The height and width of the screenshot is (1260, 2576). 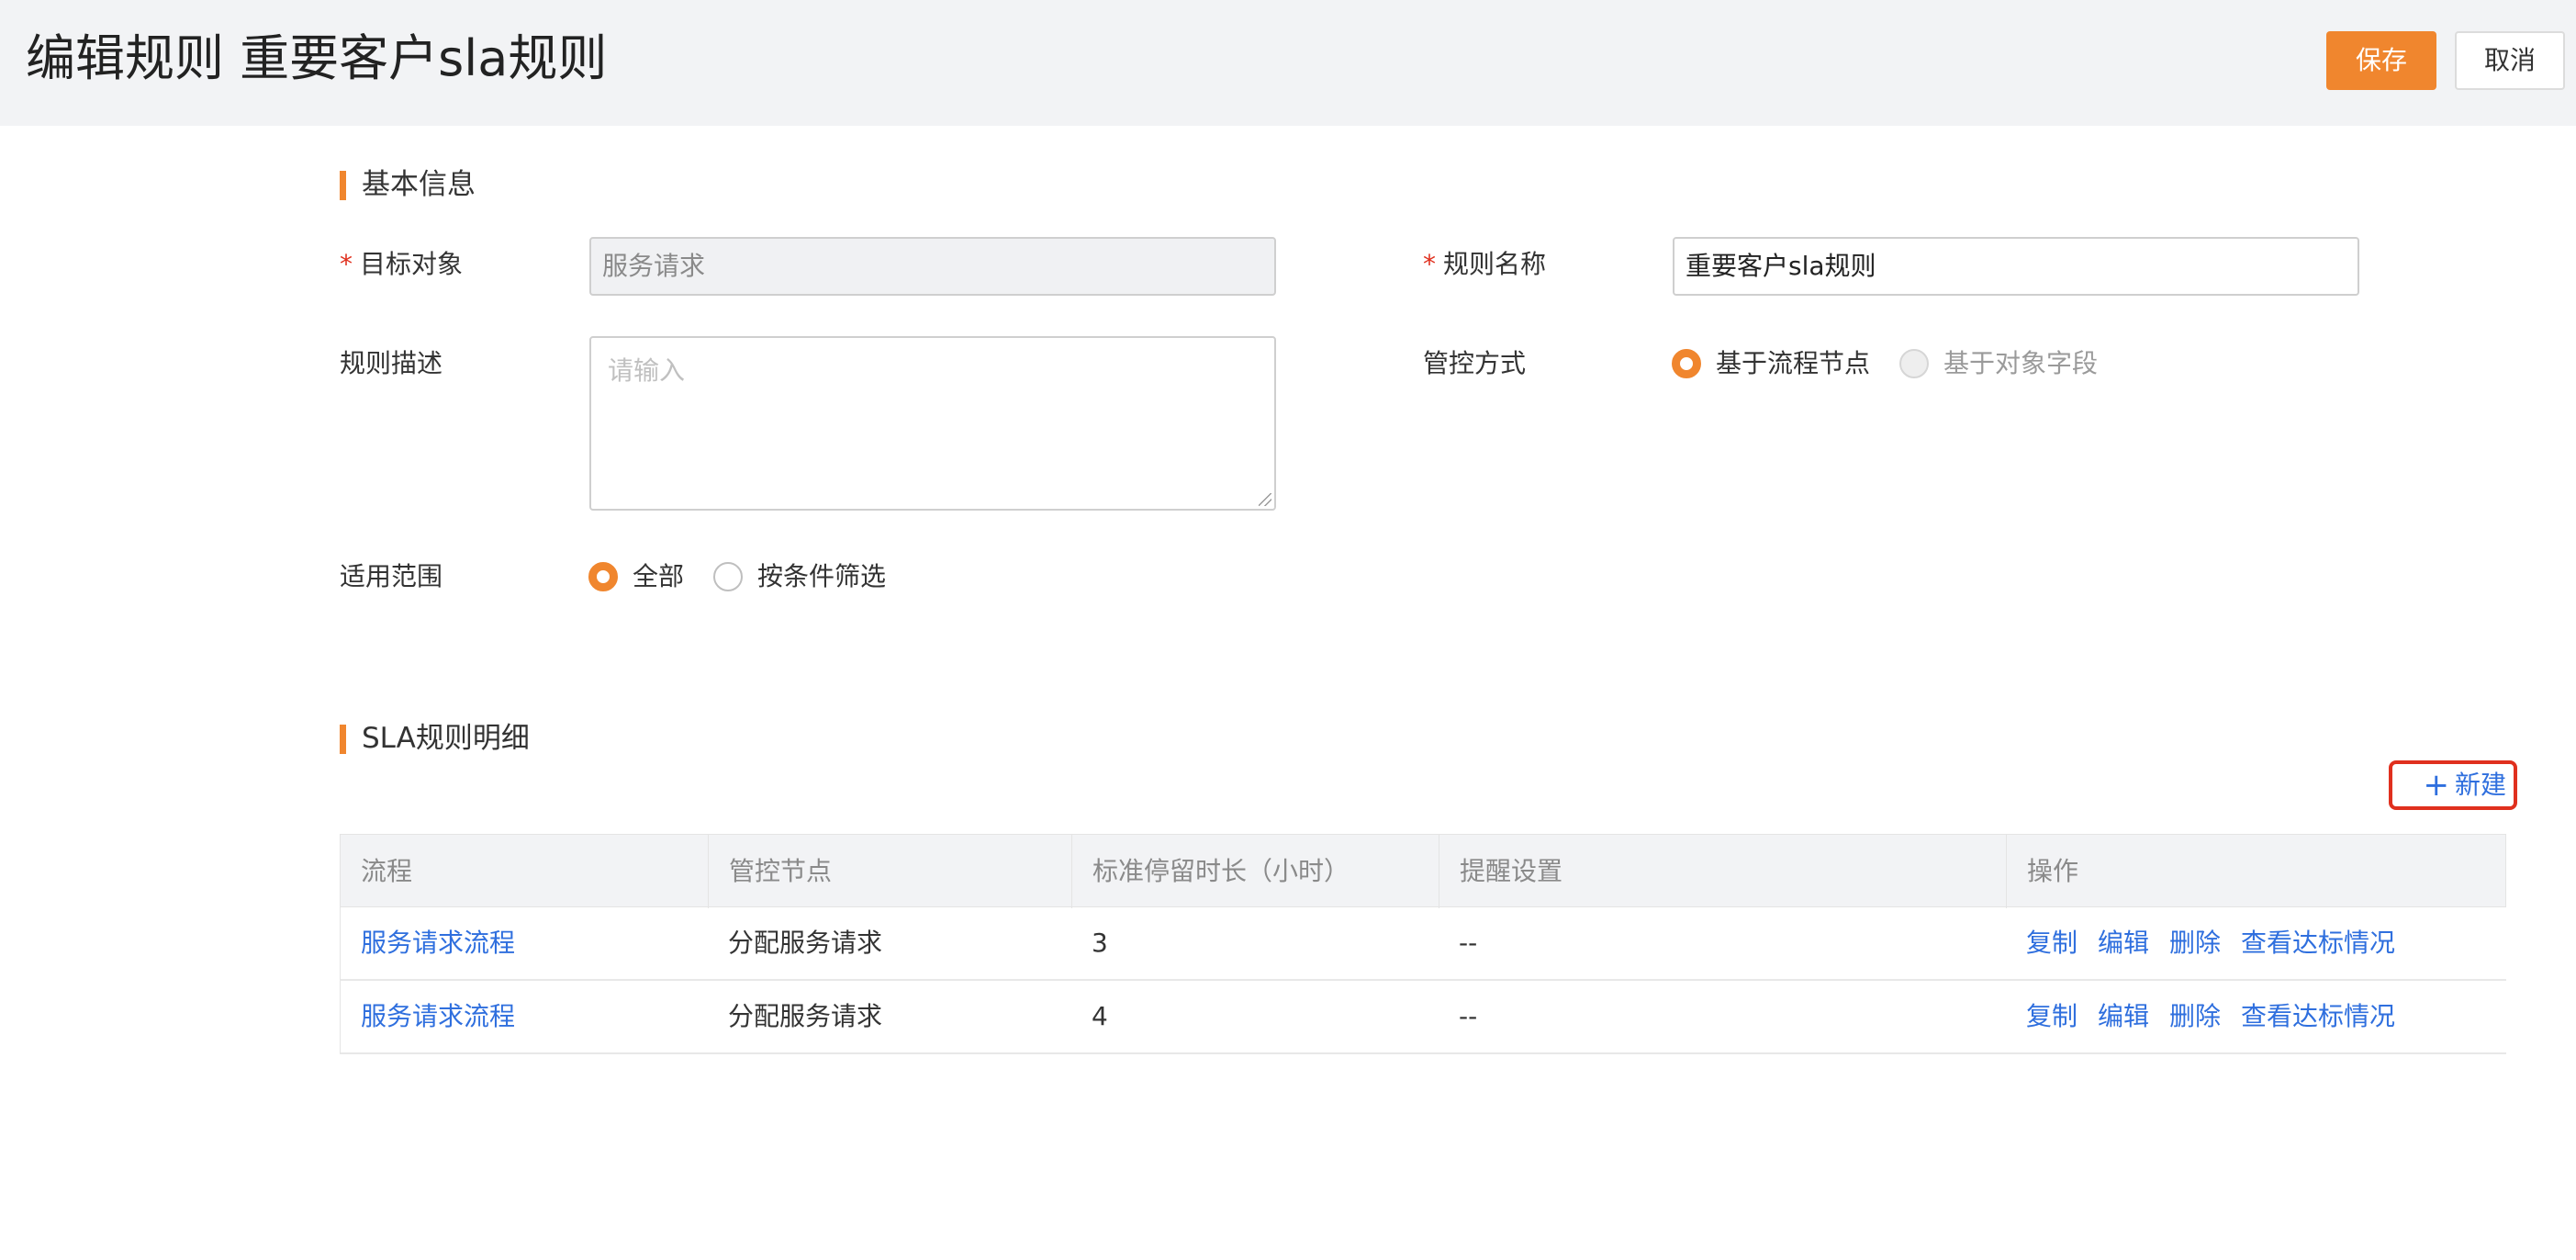 I want to click on table-header: 流程 管控节点 标准停留时长（小时） 提醒设置 操作, so click(x=1423, y=871).